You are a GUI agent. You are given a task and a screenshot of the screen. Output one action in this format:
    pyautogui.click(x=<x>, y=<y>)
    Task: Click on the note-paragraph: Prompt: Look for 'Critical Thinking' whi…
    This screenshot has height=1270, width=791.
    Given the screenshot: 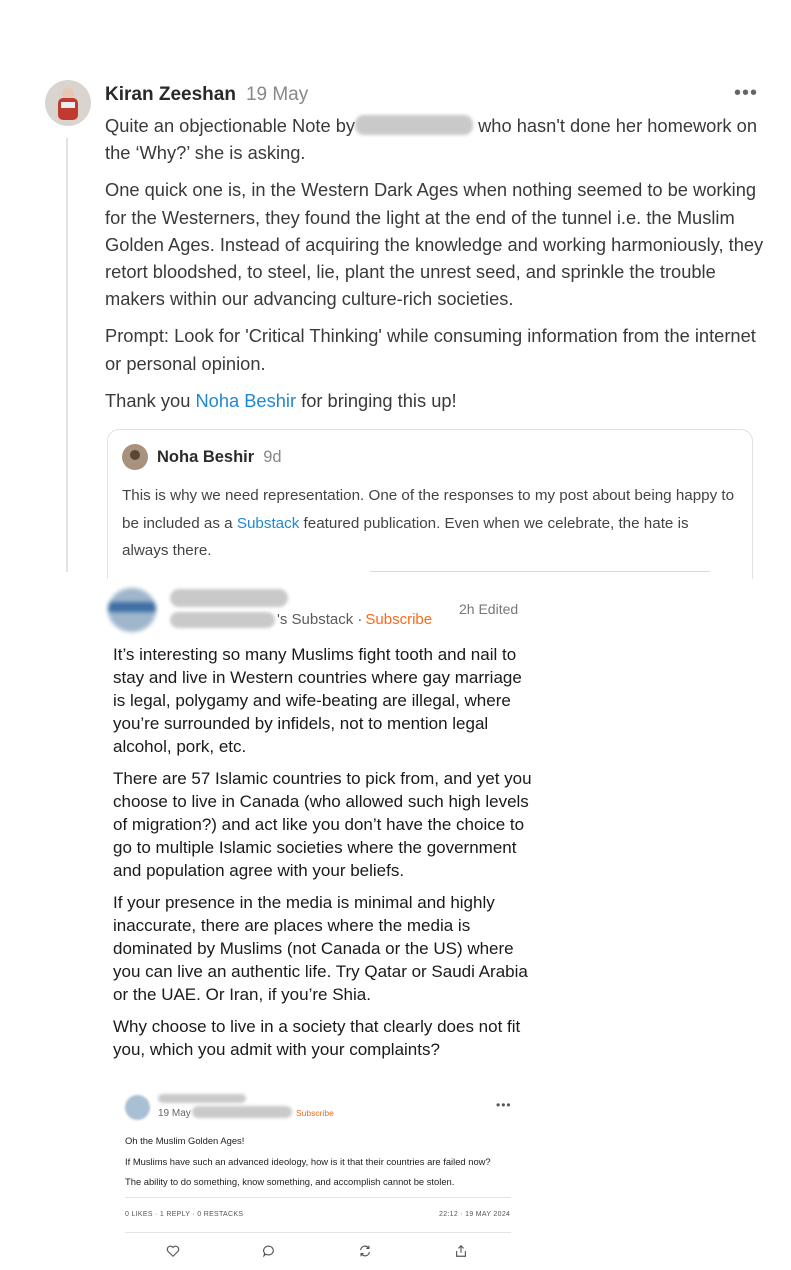 What is the action you would take?
    pyautogui.click(x=430, y=349)
    